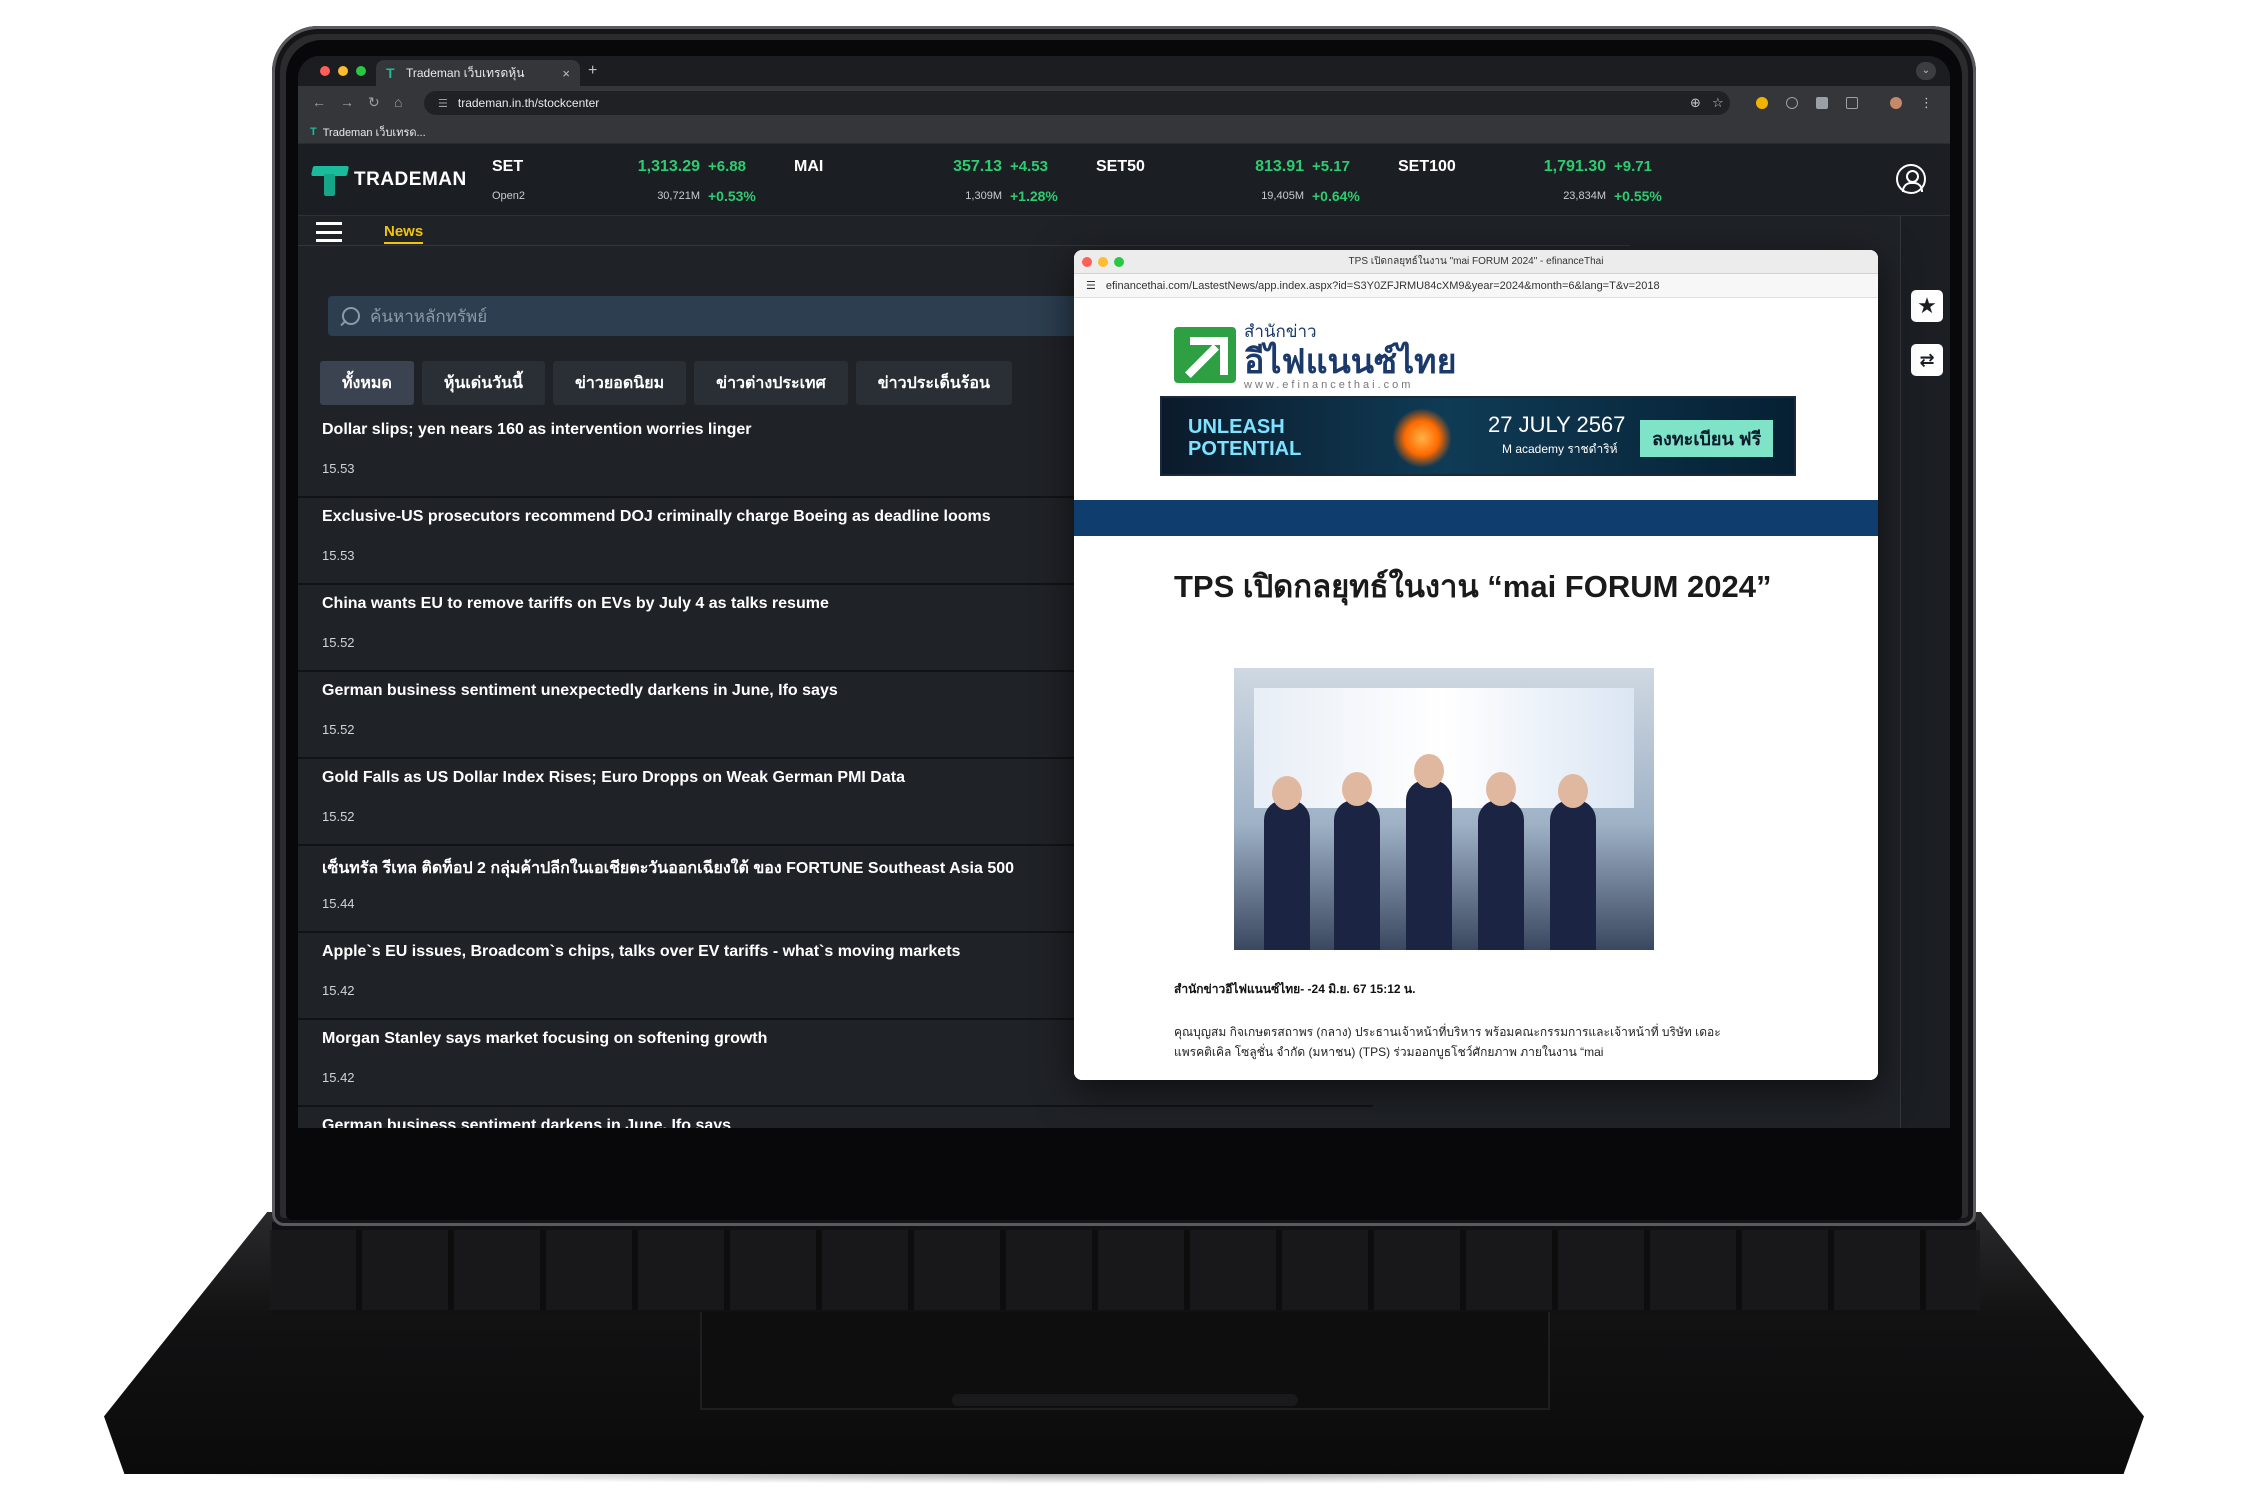  Describe the element at coordinates (678, 196) in the screenshot. I see `index-volume: 30,721M` at that location.